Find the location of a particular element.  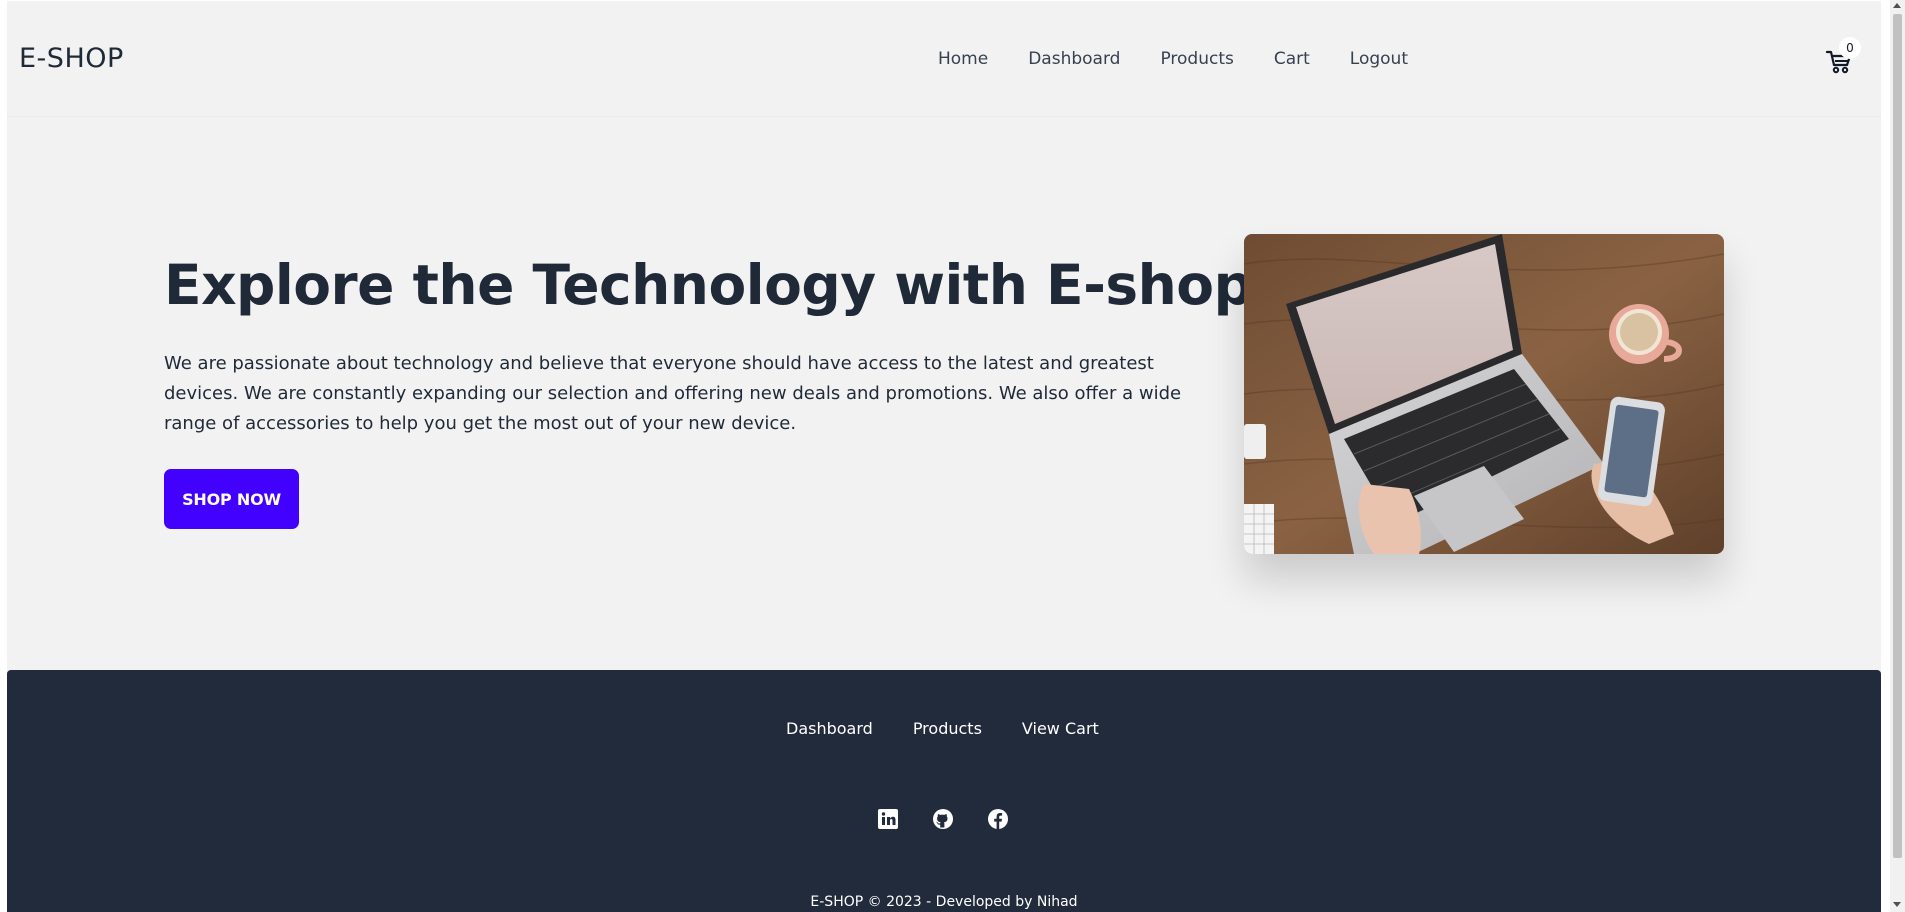

page-scrollbar is located at coordinates (1897, 456).